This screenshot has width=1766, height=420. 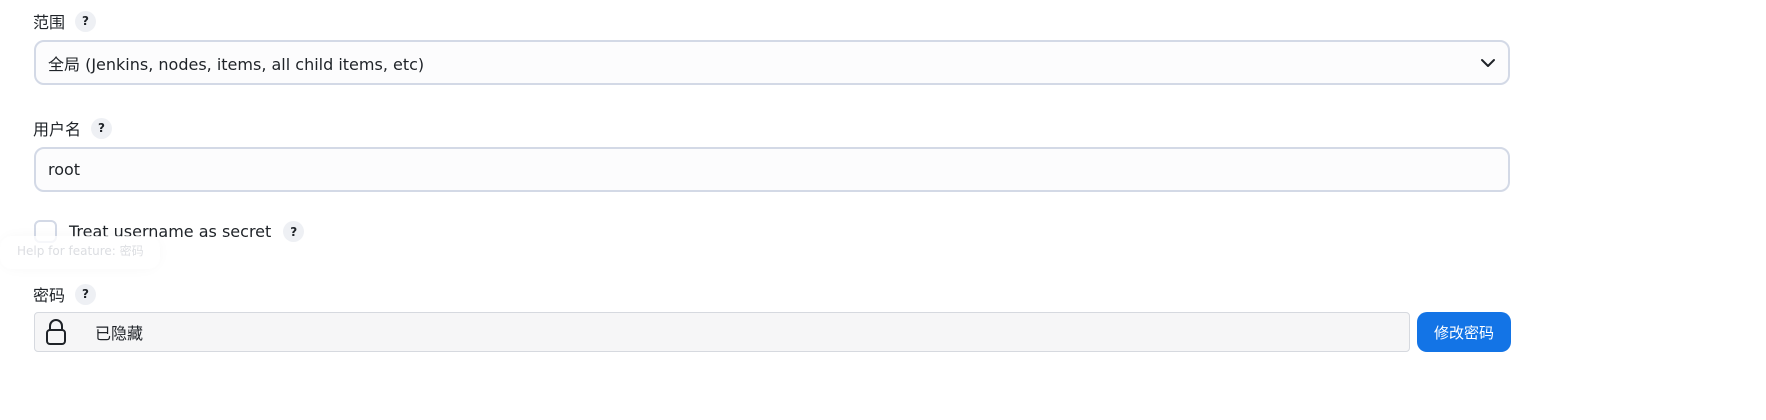 I want to click on password-label: 密码, so click(x=49, y=295).